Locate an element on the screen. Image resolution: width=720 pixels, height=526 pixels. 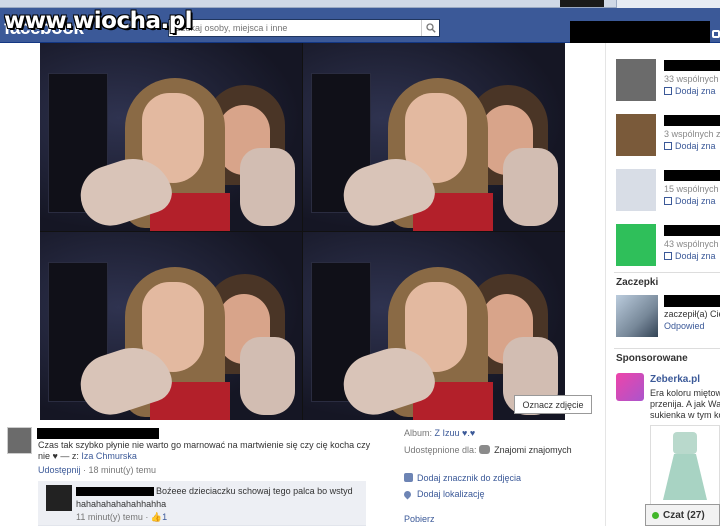
comment-like-count: 1 is located at coordinates (164, 517).